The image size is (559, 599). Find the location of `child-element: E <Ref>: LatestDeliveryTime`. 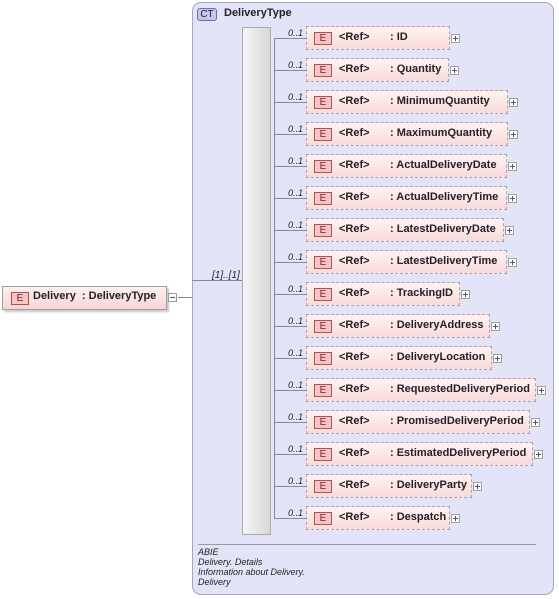

child-element: E <Ref>: LatestDeliveryTime is located at coordinates (406, 262).